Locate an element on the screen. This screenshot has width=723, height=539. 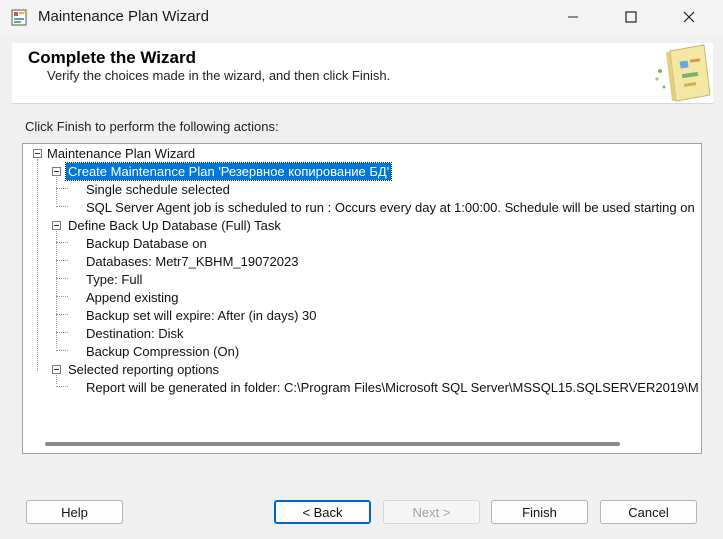
tree-root: Maintenance Plan Wizard is located at coordinates (121, 153).